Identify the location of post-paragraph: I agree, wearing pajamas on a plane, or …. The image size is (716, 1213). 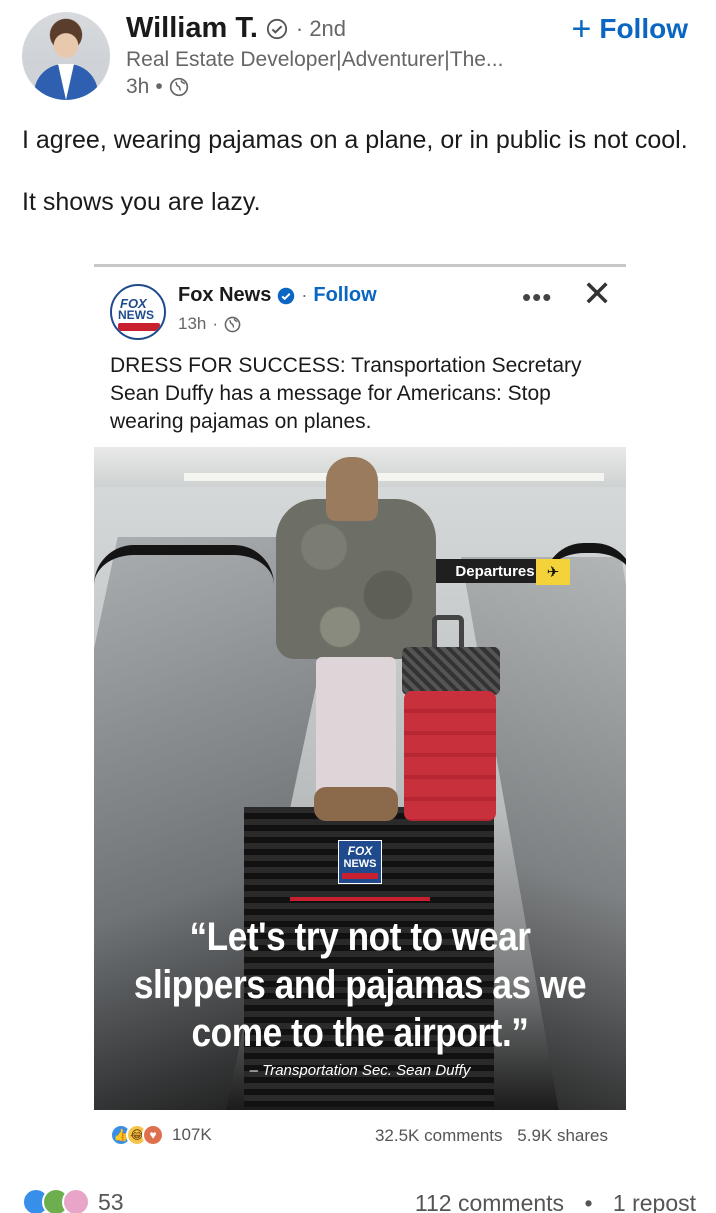
(355, 140).